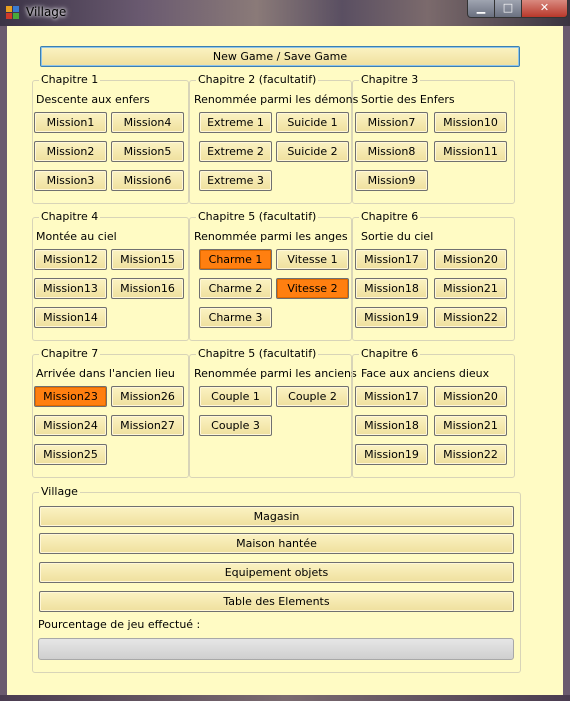  I want to click on window-border-right, so click(566, 360).